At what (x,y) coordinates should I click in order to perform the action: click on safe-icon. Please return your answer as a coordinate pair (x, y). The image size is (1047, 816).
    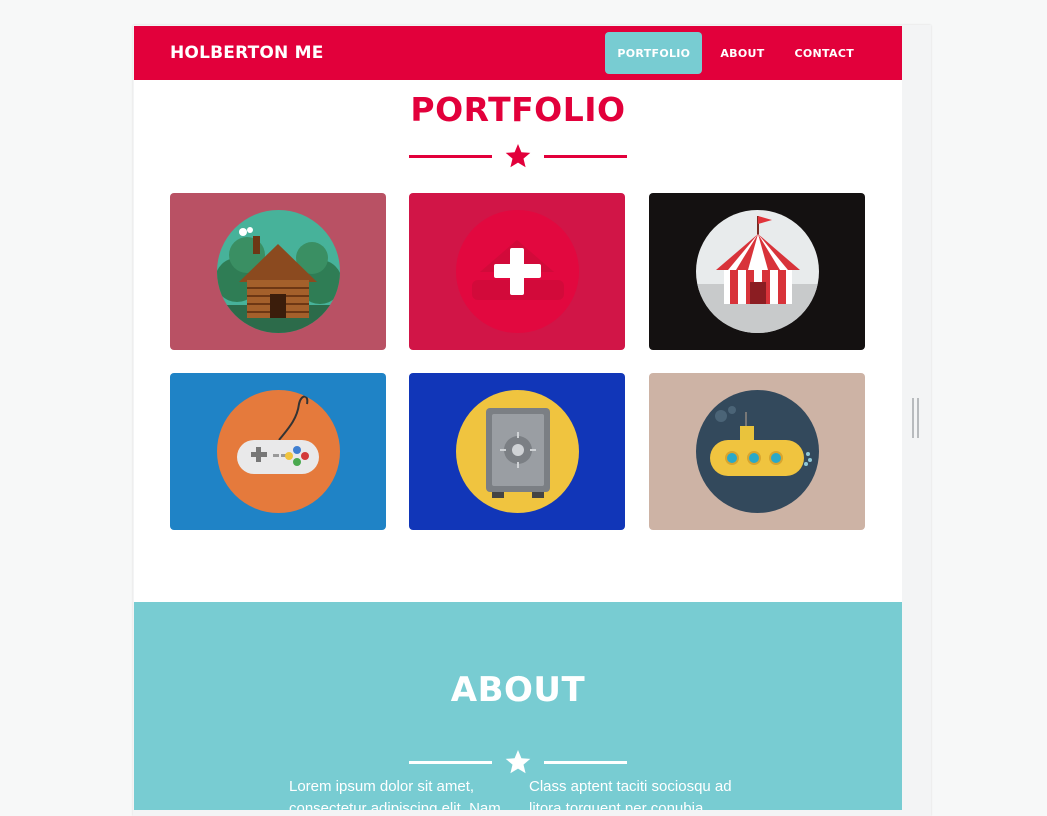
    Looking at the image, I should click on (517, 451).